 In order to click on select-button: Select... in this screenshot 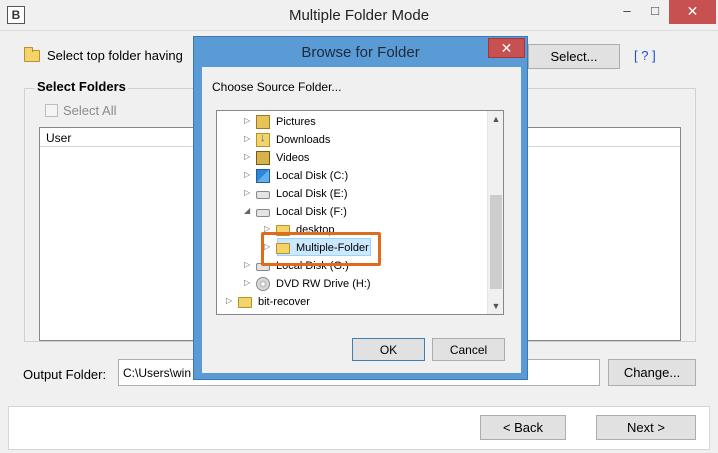, I will do `click(574, 56)`.